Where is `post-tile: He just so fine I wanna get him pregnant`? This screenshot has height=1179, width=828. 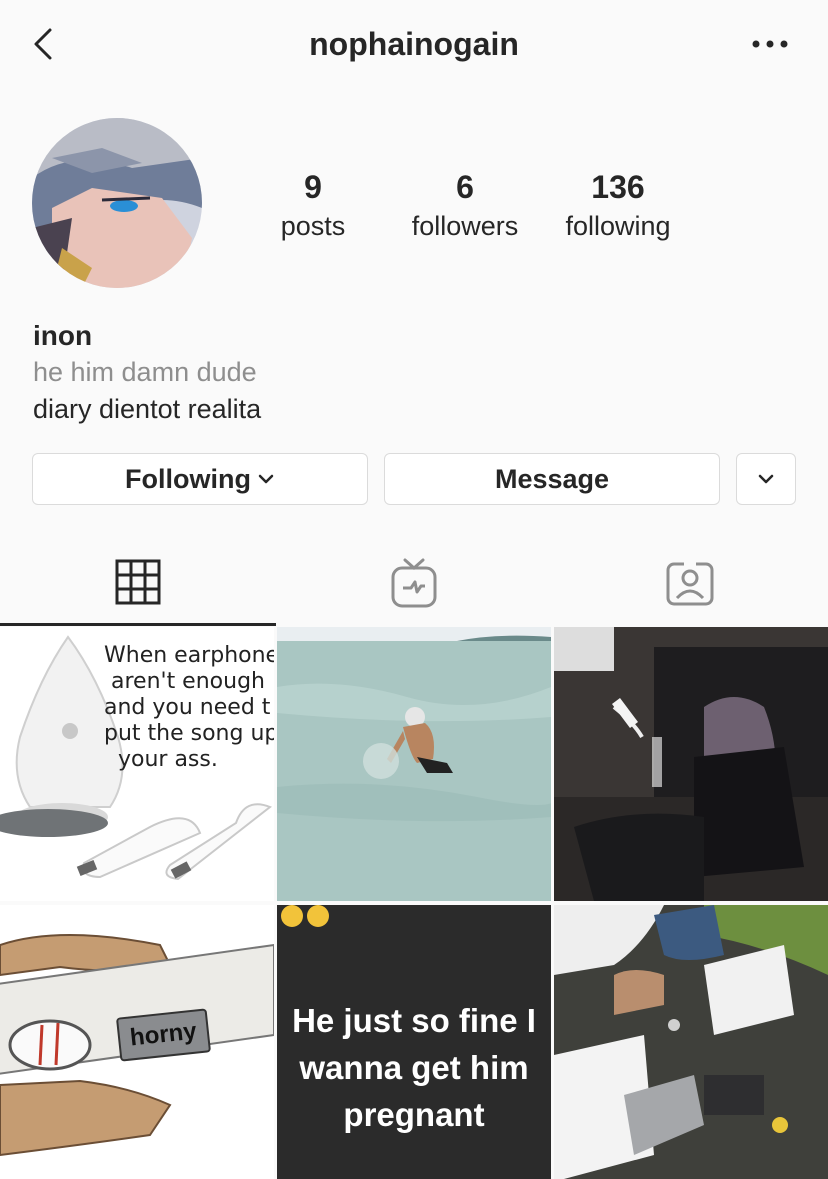
post-tile: He just so fine I wanna get him pregnant is located at coordinates (414, 1042).